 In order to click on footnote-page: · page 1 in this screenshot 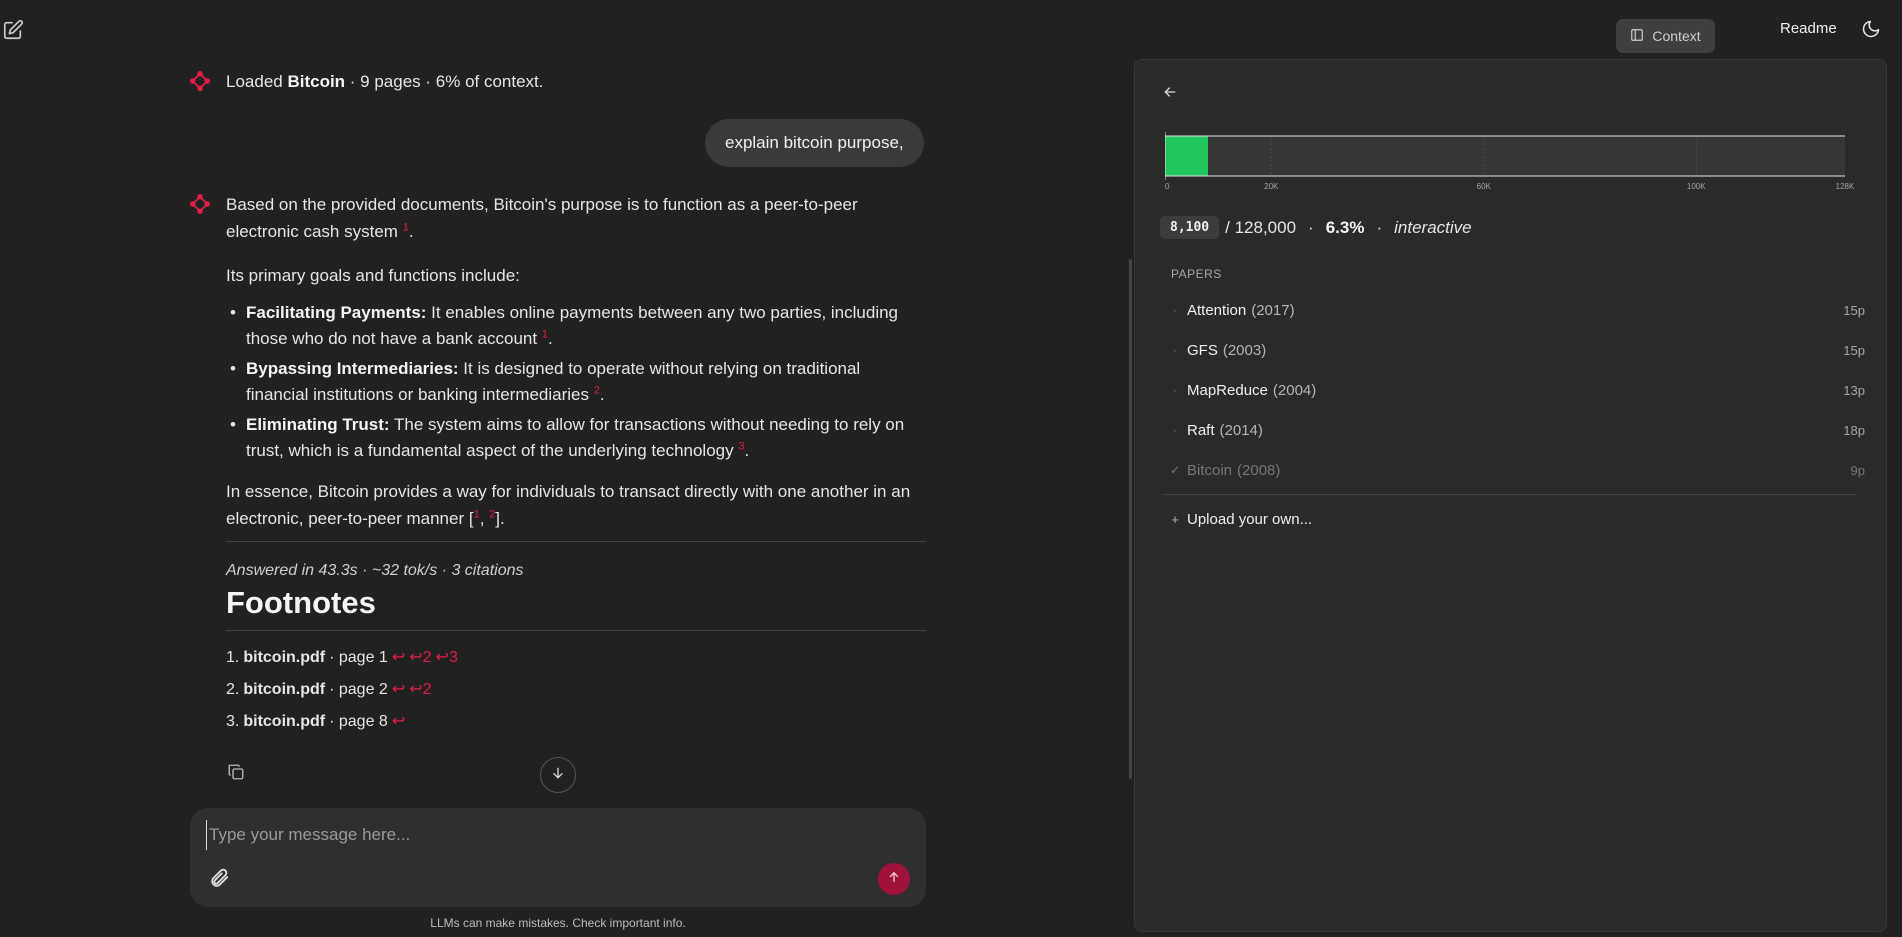, I will do `click(358, 657)`.